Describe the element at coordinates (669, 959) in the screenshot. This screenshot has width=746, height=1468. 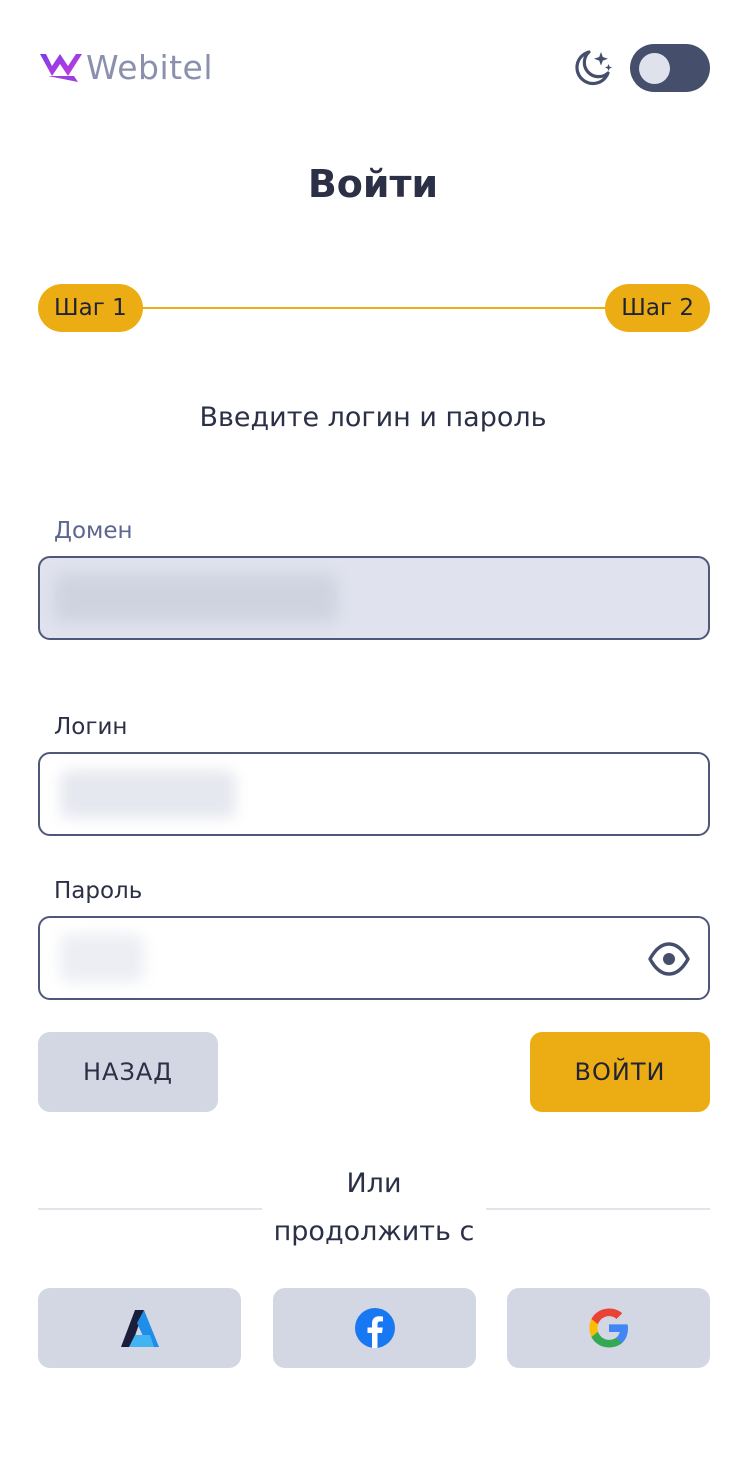
I see `show-password-eye-icon` at that location.